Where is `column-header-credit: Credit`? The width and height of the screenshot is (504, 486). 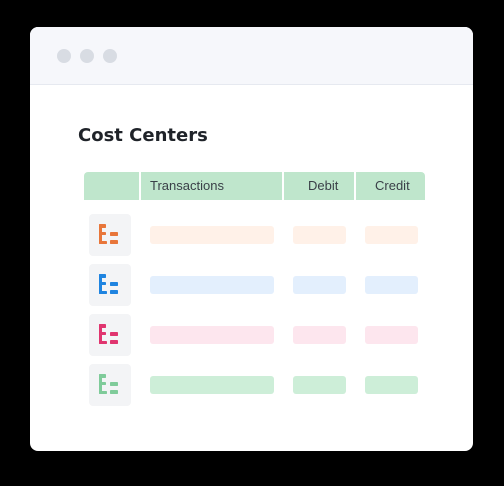 column-header-credit: Credit is located at coordinates (390, 186).